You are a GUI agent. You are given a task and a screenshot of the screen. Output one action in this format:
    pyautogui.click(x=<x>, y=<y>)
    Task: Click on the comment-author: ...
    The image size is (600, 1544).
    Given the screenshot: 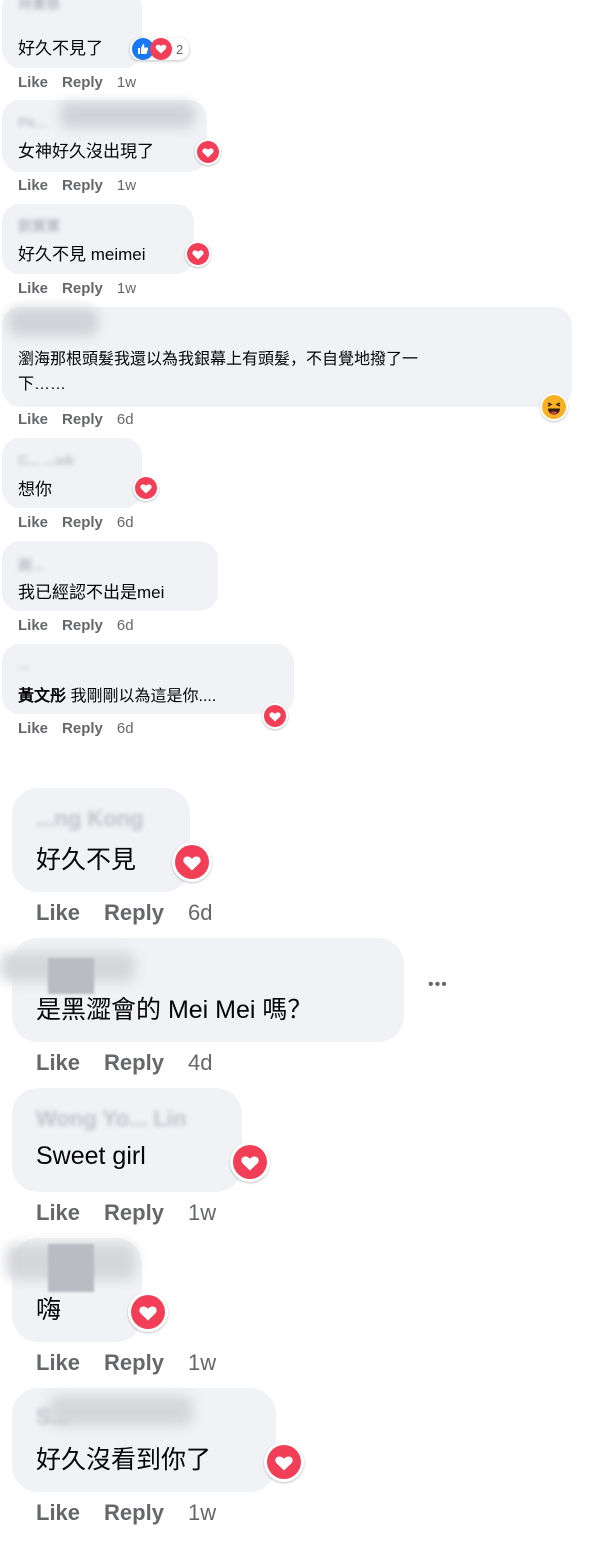 What is the action you would take?
    pyautogui.click(x=24, y=664)
    